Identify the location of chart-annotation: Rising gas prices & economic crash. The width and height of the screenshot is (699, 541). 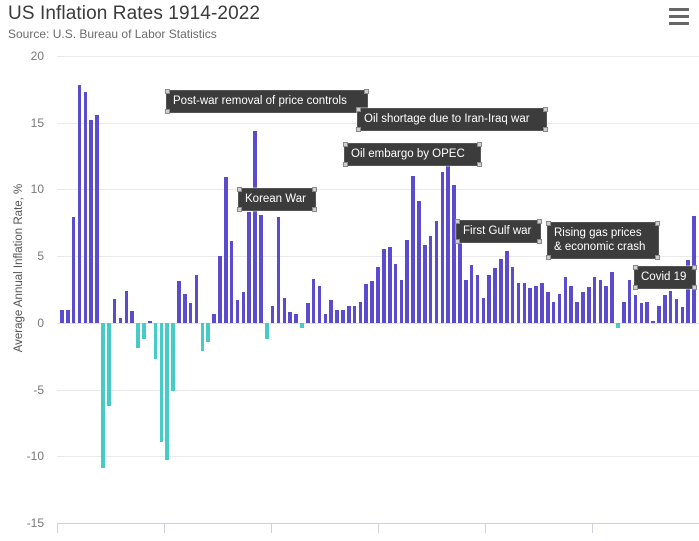
(603, 240).